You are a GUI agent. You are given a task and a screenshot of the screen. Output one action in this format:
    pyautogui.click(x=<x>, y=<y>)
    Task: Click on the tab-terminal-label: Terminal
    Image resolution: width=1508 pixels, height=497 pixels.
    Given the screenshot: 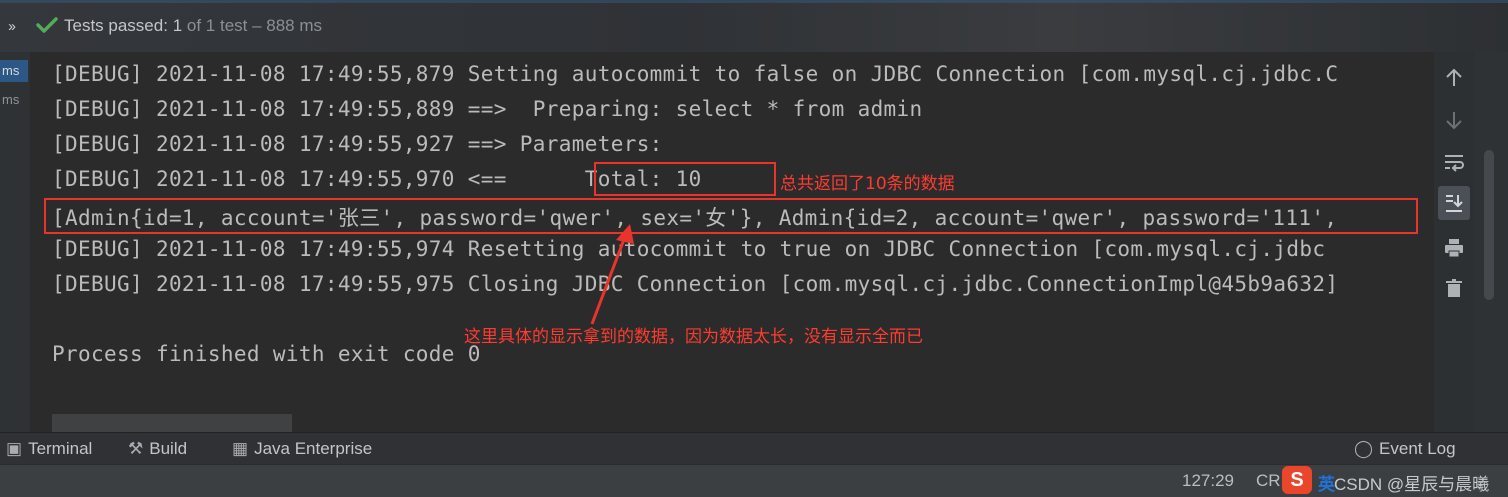 What is the action you would take?
    pyautogui.click(x=60, y=448)
    